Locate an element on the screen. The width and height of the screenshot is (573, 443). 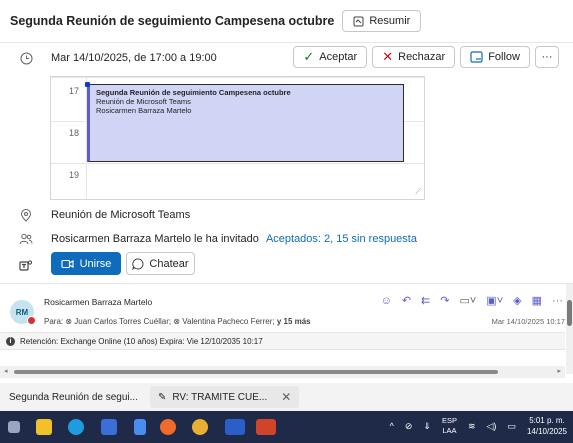
summarize-icon is located at coordinates (358, 21).